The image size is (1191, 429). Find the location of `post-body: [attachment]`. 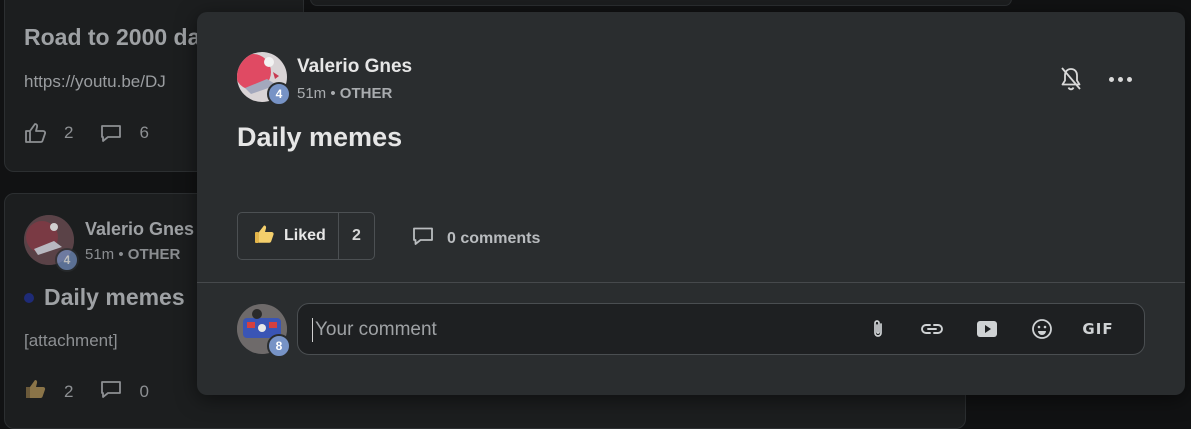

post-body: [attachment] is located at coordinates (71, 340).